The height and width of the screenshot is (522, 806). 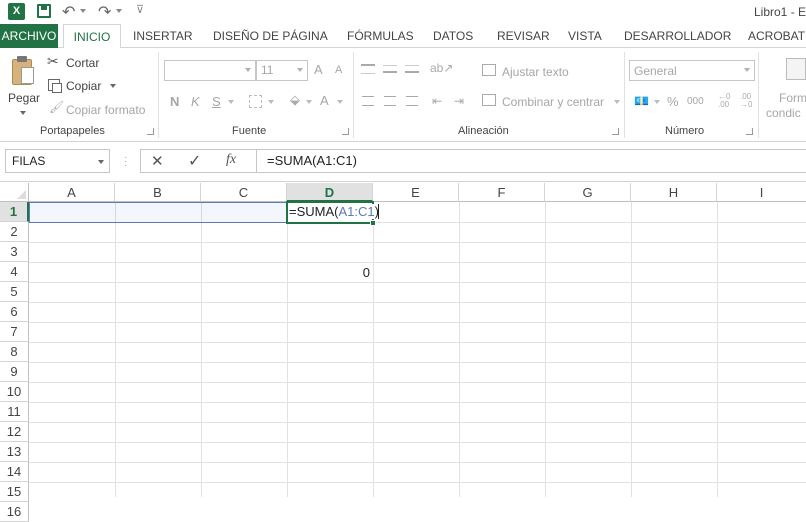 What do you see at coordinates (412, 101) in the screenshot?
I see `align-right-icon` at bounding box center [412, 101].